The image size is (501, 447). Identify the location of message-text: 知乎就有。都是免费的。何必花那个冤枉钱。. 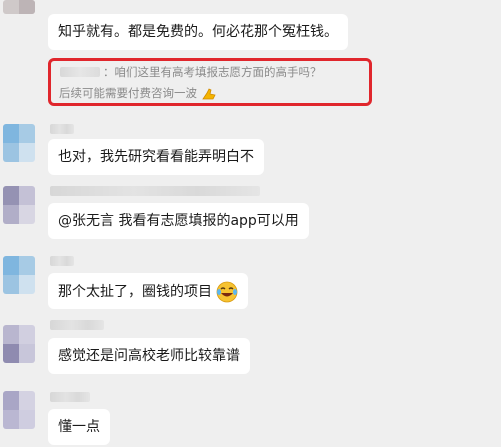
(198, 32).